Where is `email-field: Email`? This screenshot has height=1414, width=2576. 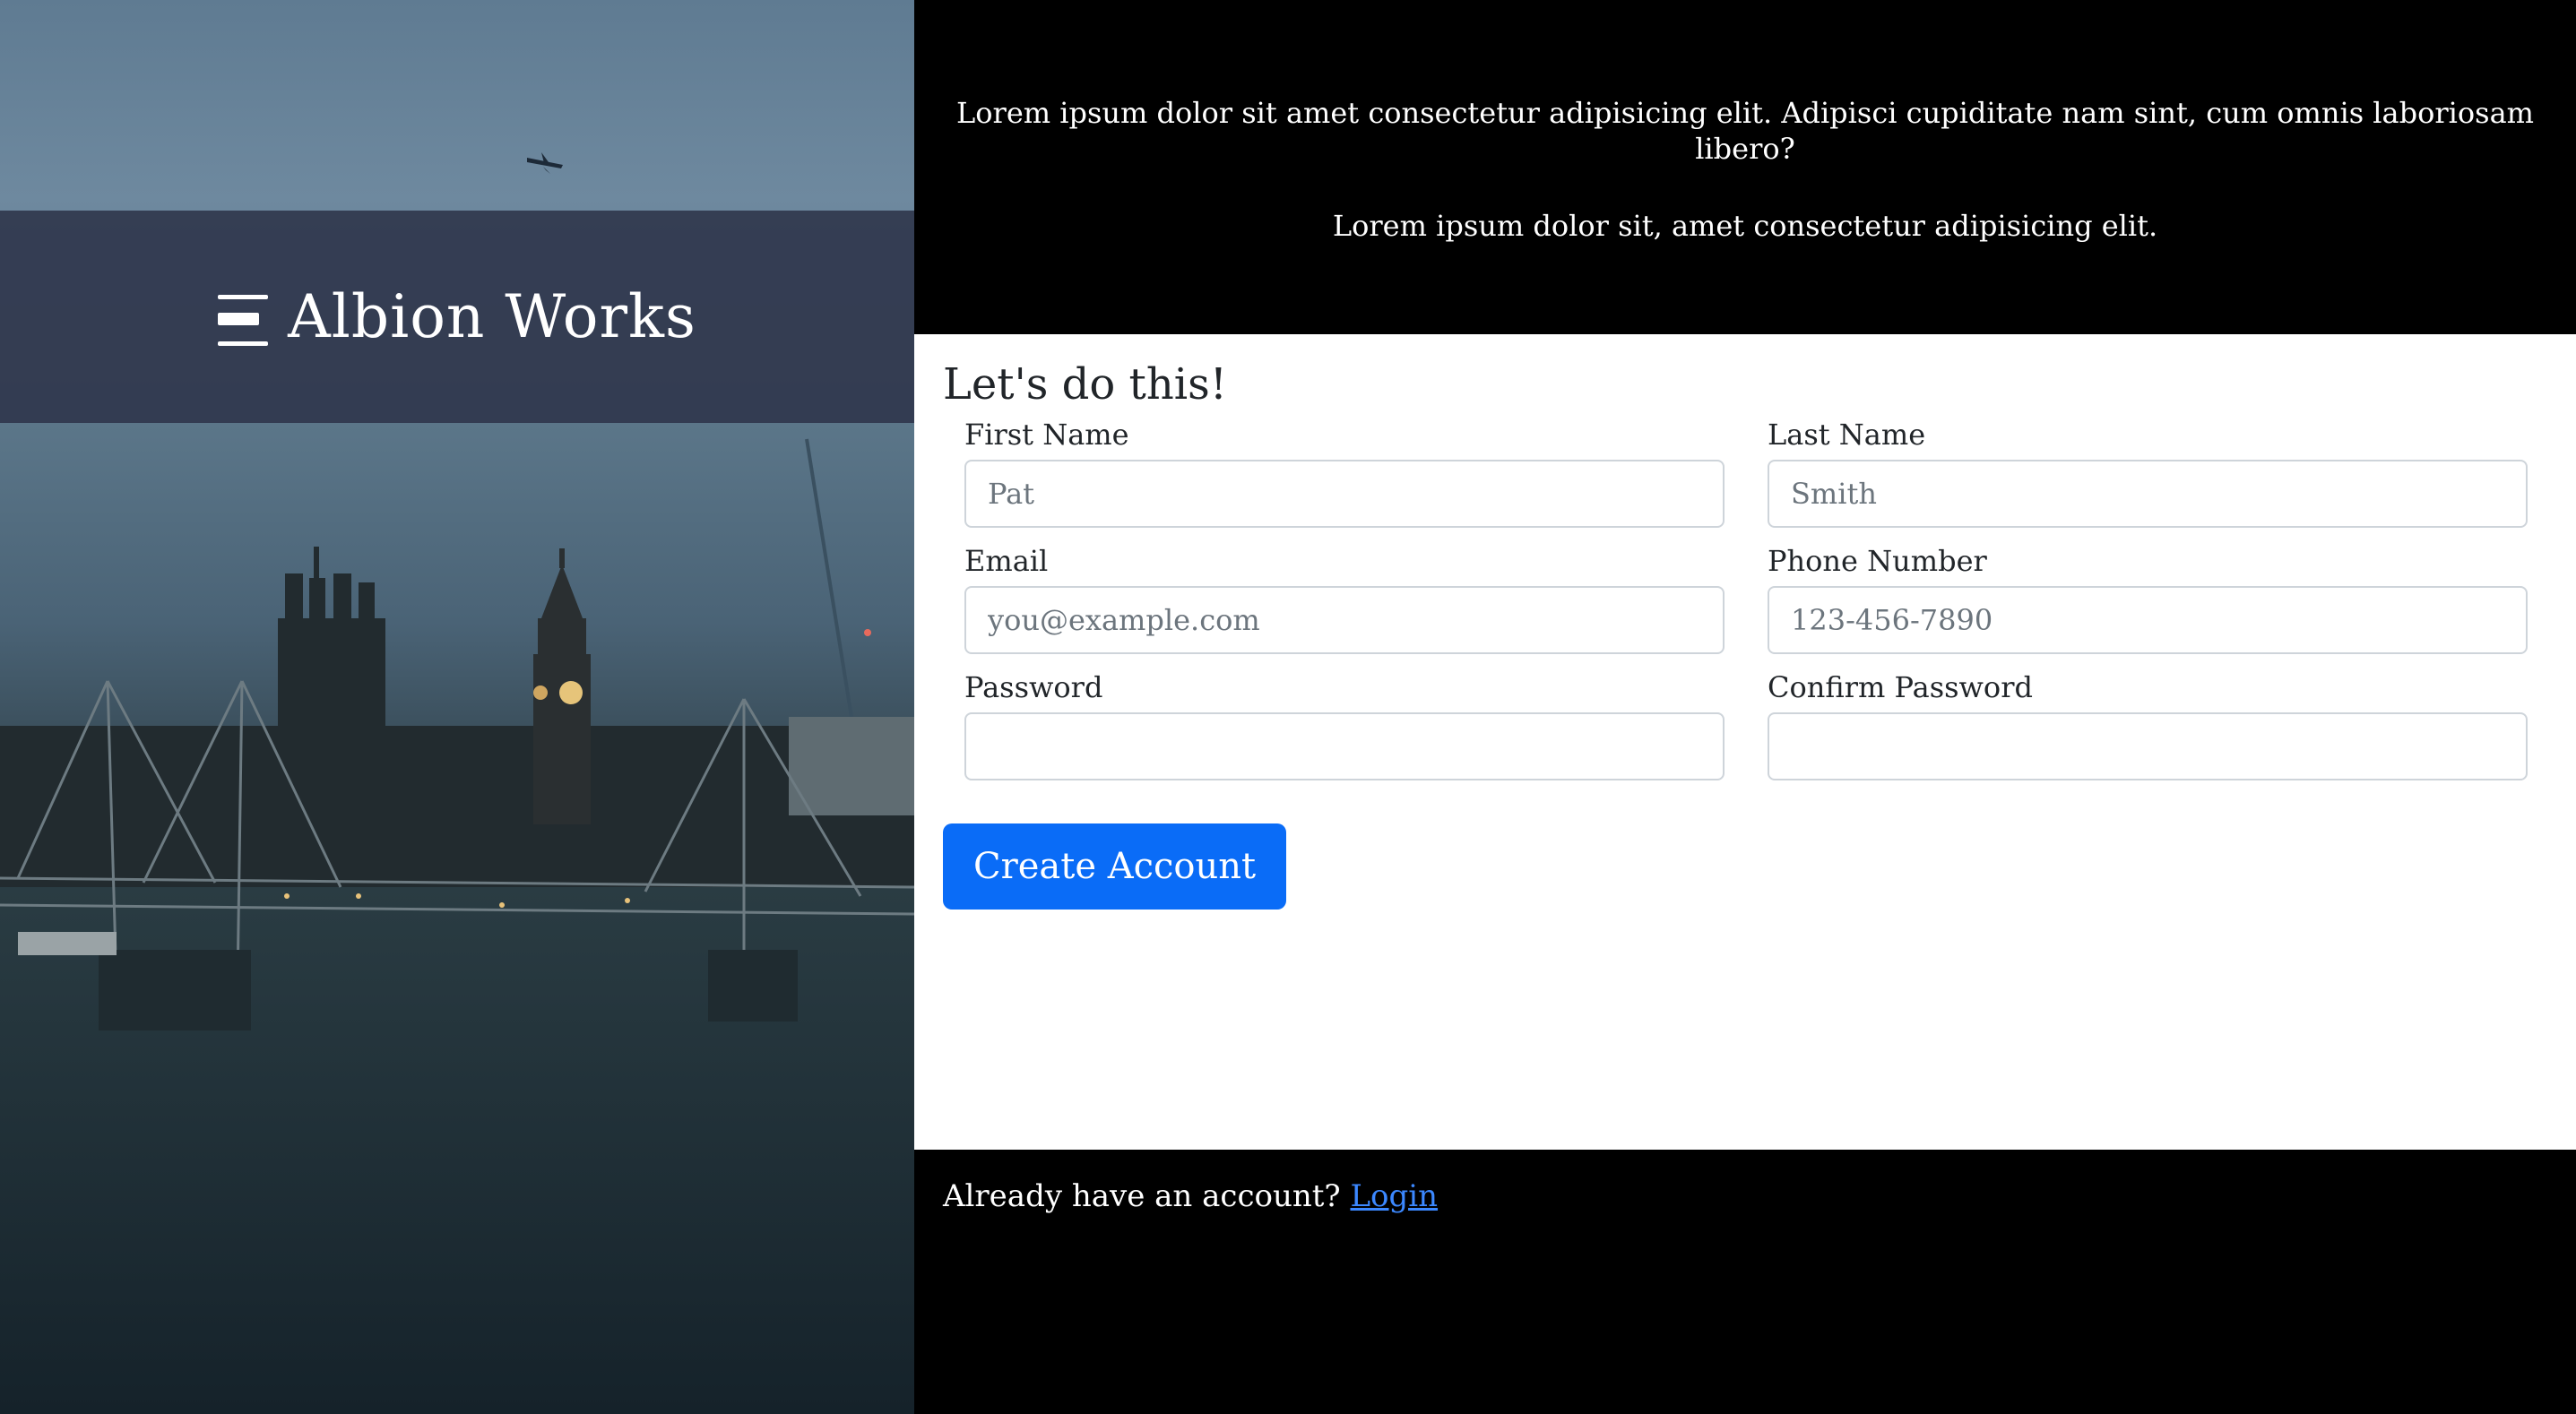 email-field: Email is located at coordinates (1344, 599).